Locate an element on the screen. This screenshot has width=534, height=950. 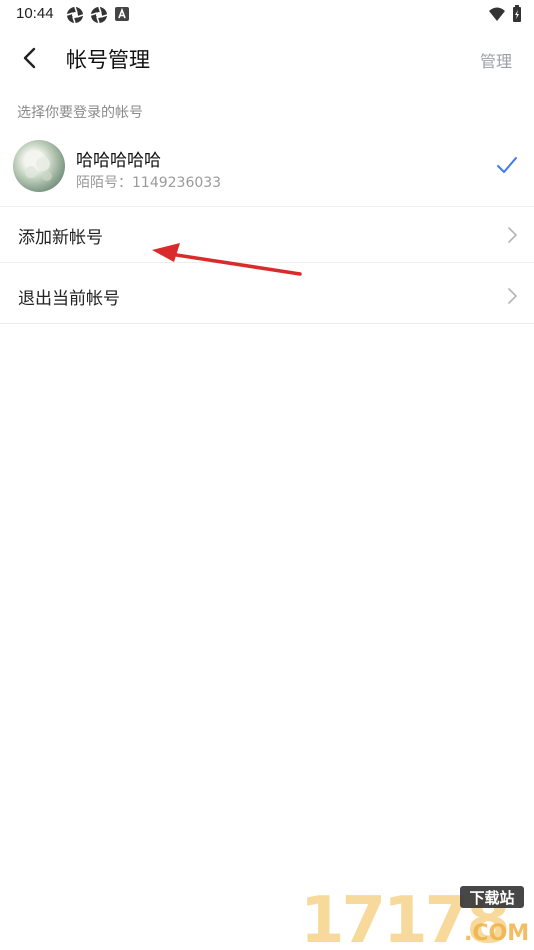
app-header: 帐号管理 管理 is located at coordinates (267, 58).